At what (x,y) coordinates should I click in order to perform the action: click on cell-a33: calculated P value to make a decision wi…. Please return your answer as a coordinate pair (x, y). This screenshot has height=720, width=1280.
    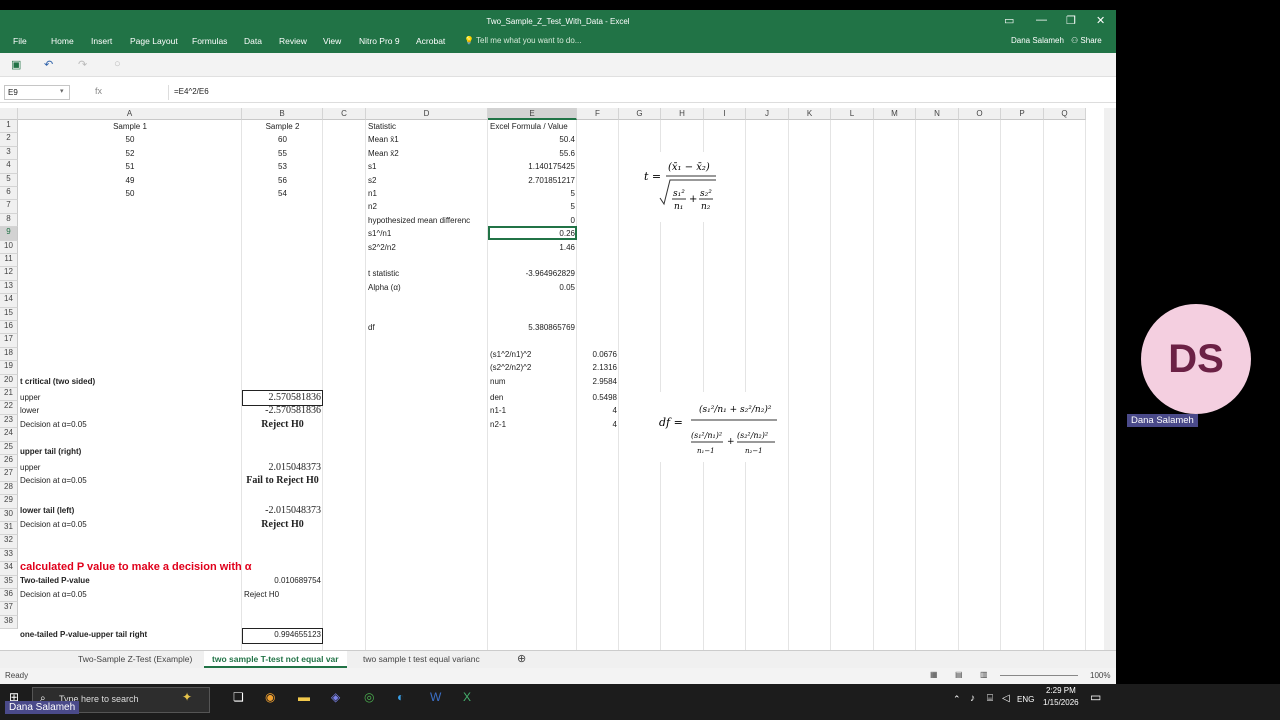
    Looking at the image, I should click on (170, 567).